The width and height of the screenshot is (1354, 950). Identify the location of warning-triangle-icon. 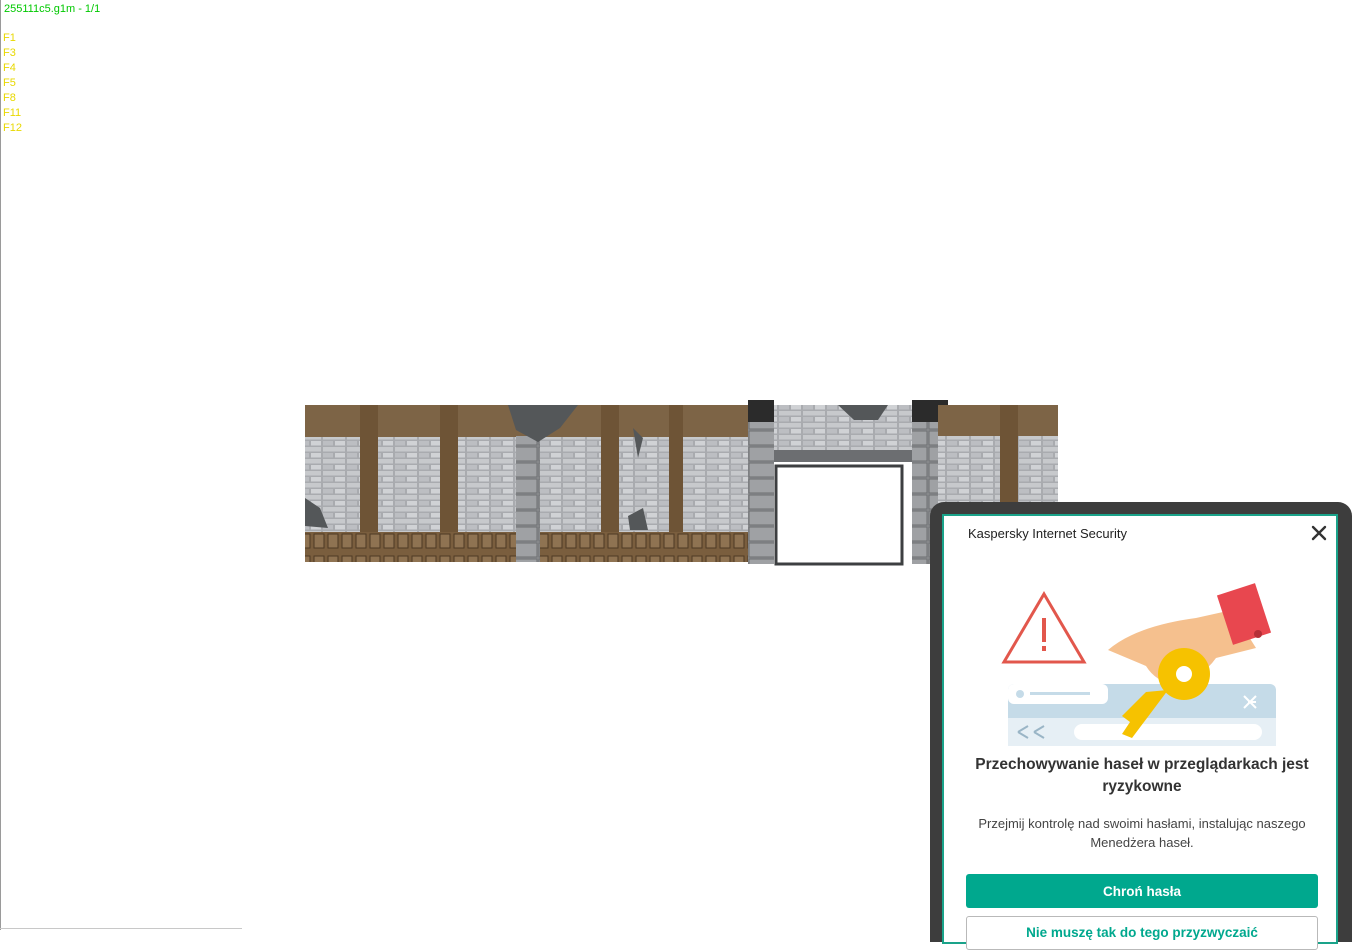
(1044, 627).